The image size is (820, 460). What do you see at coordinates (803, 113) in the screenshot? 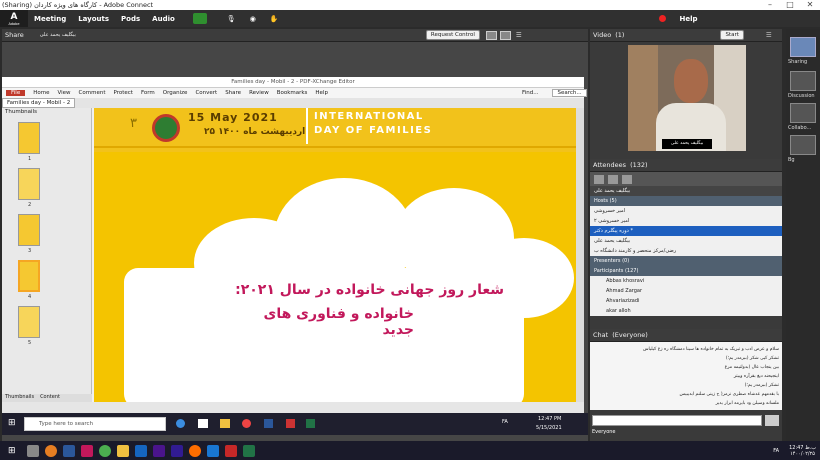
I see `layout-collab-thumb` at bounding box center [803, 113].